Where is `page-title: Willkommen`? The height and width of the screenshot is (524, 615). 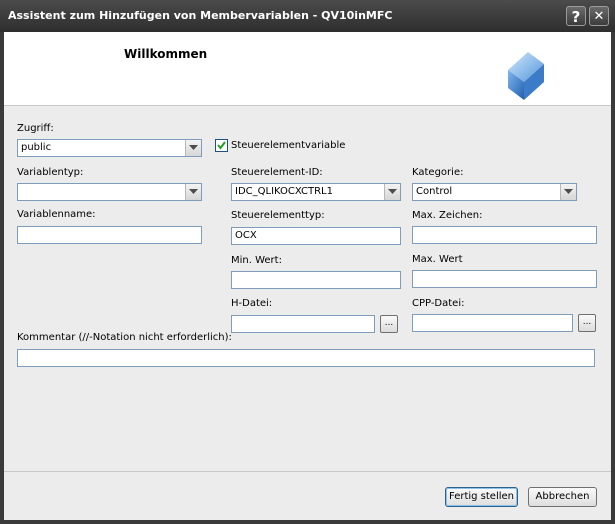 page-title: Willkommen is located at coordinates (166, 54).